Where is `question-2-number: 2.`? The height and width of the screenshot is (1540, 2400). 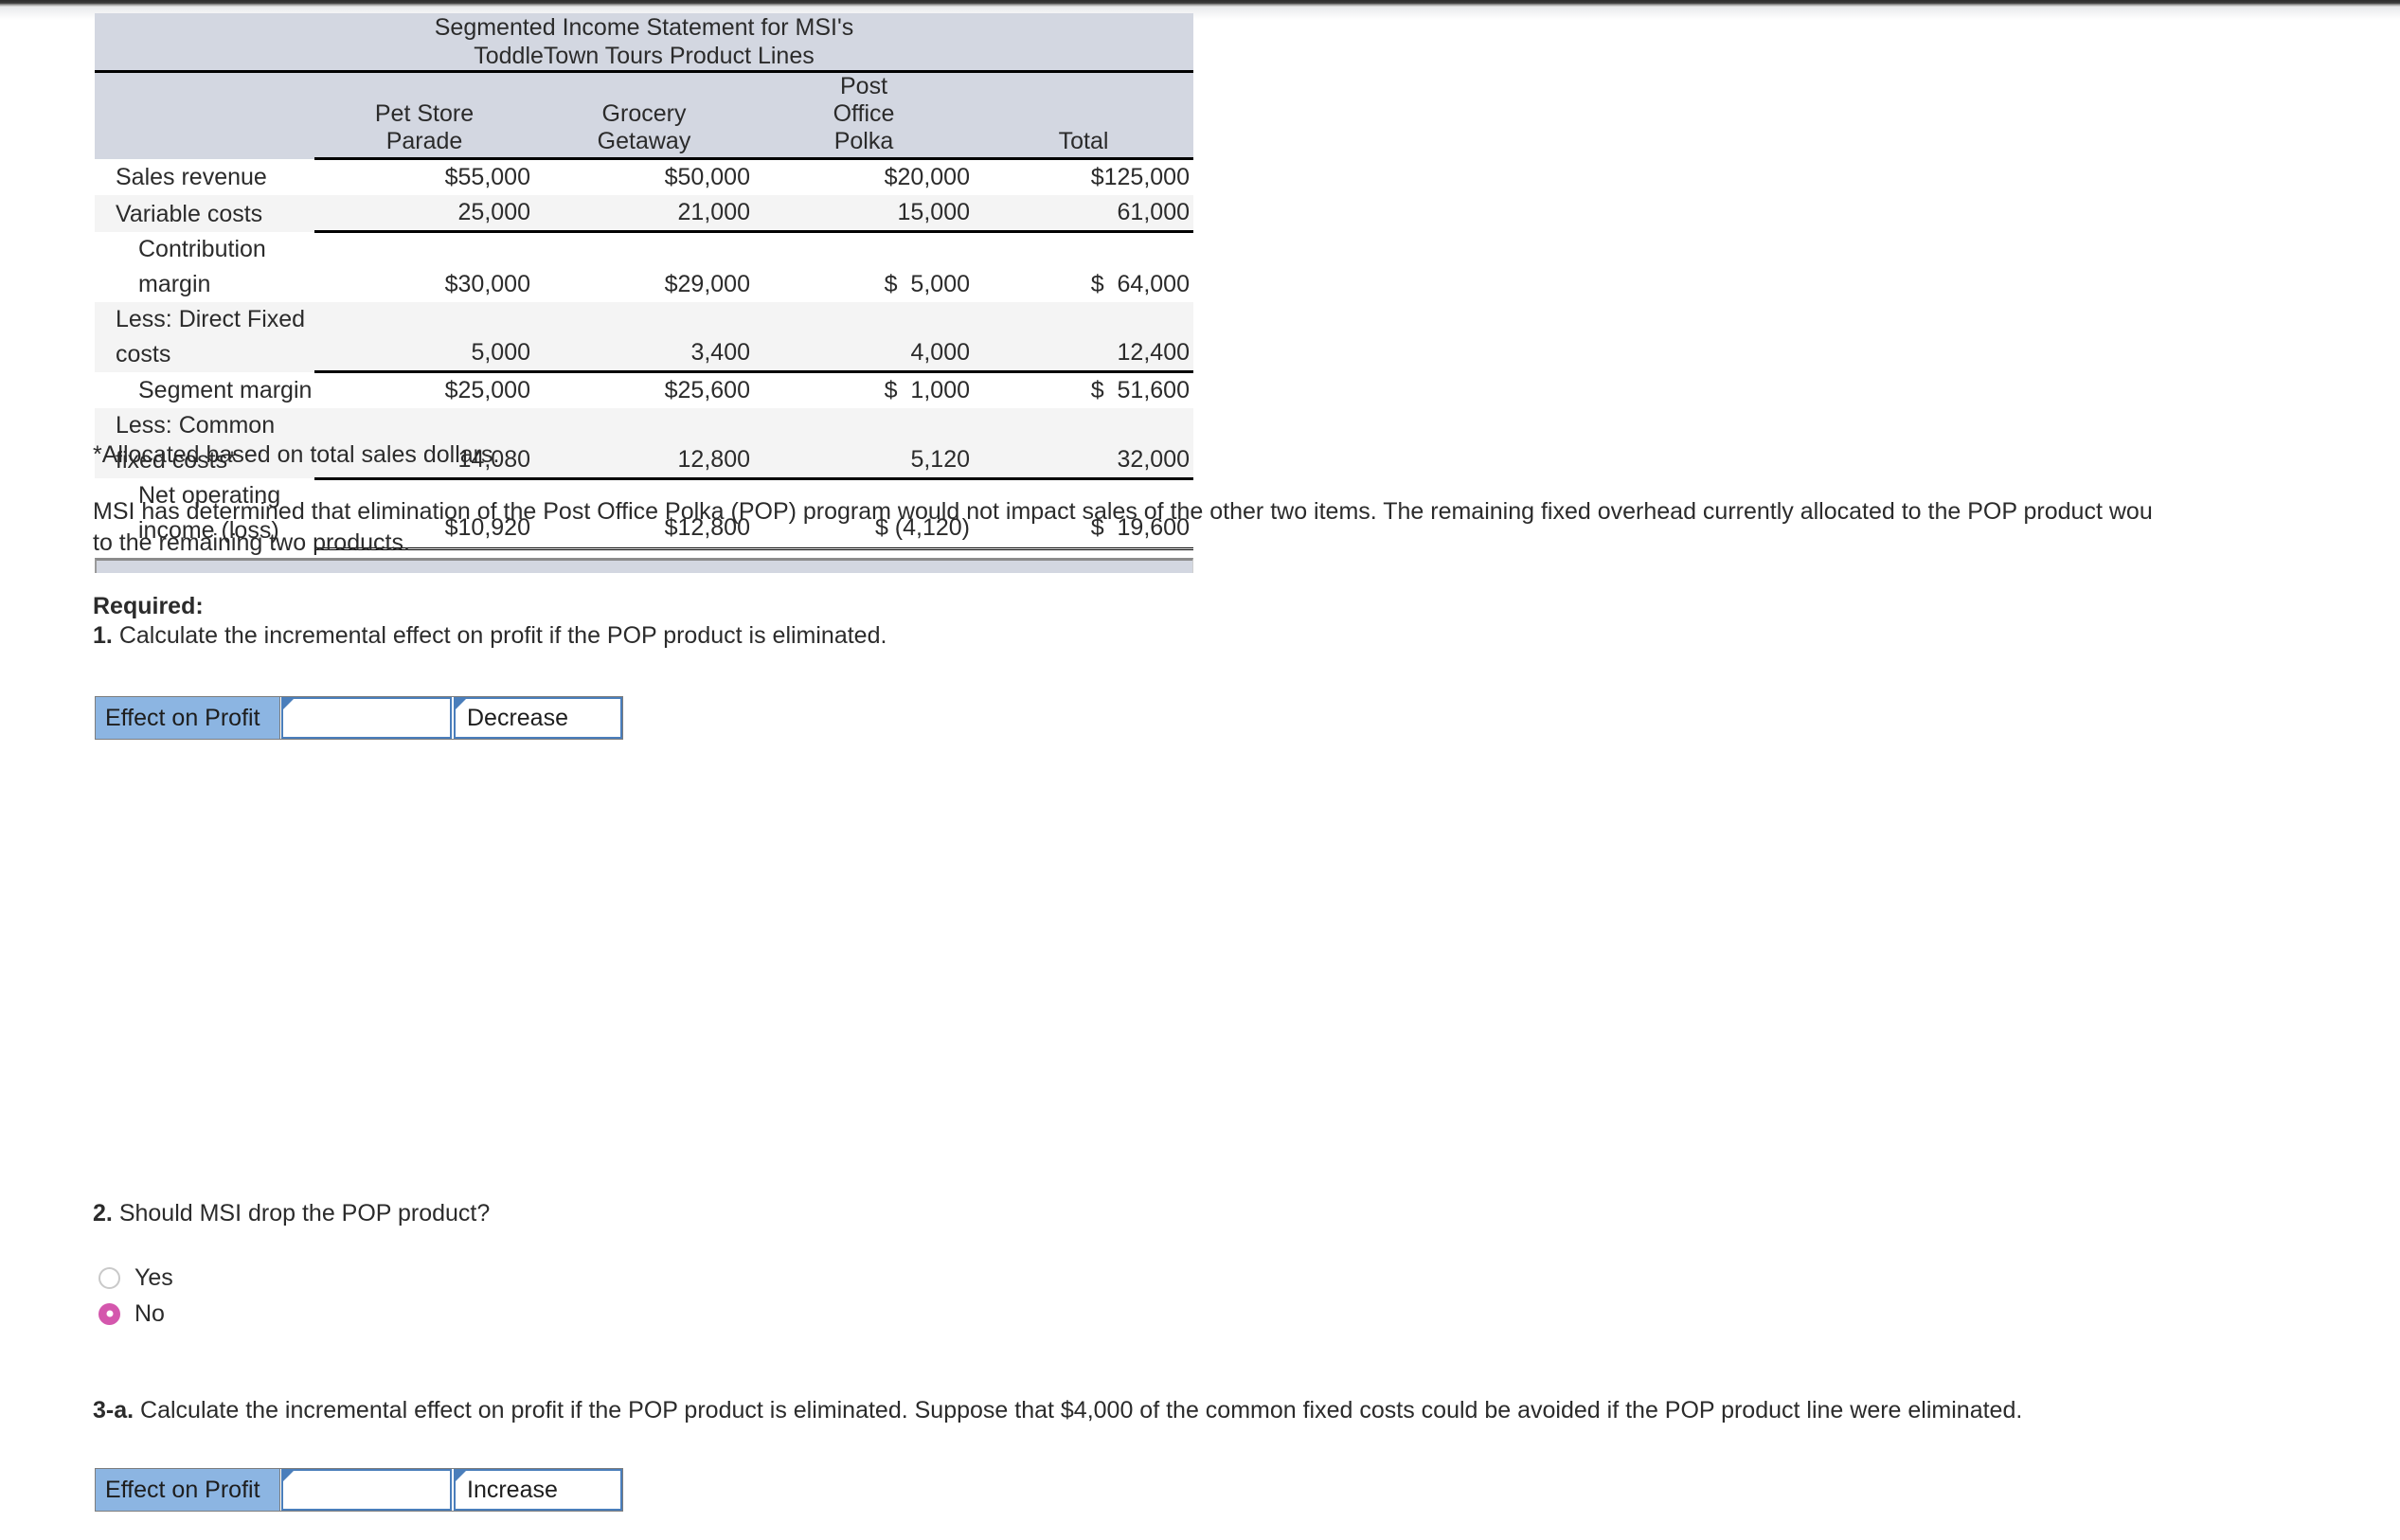 question-2-number: 2. is located at coordinates (103, 1213).